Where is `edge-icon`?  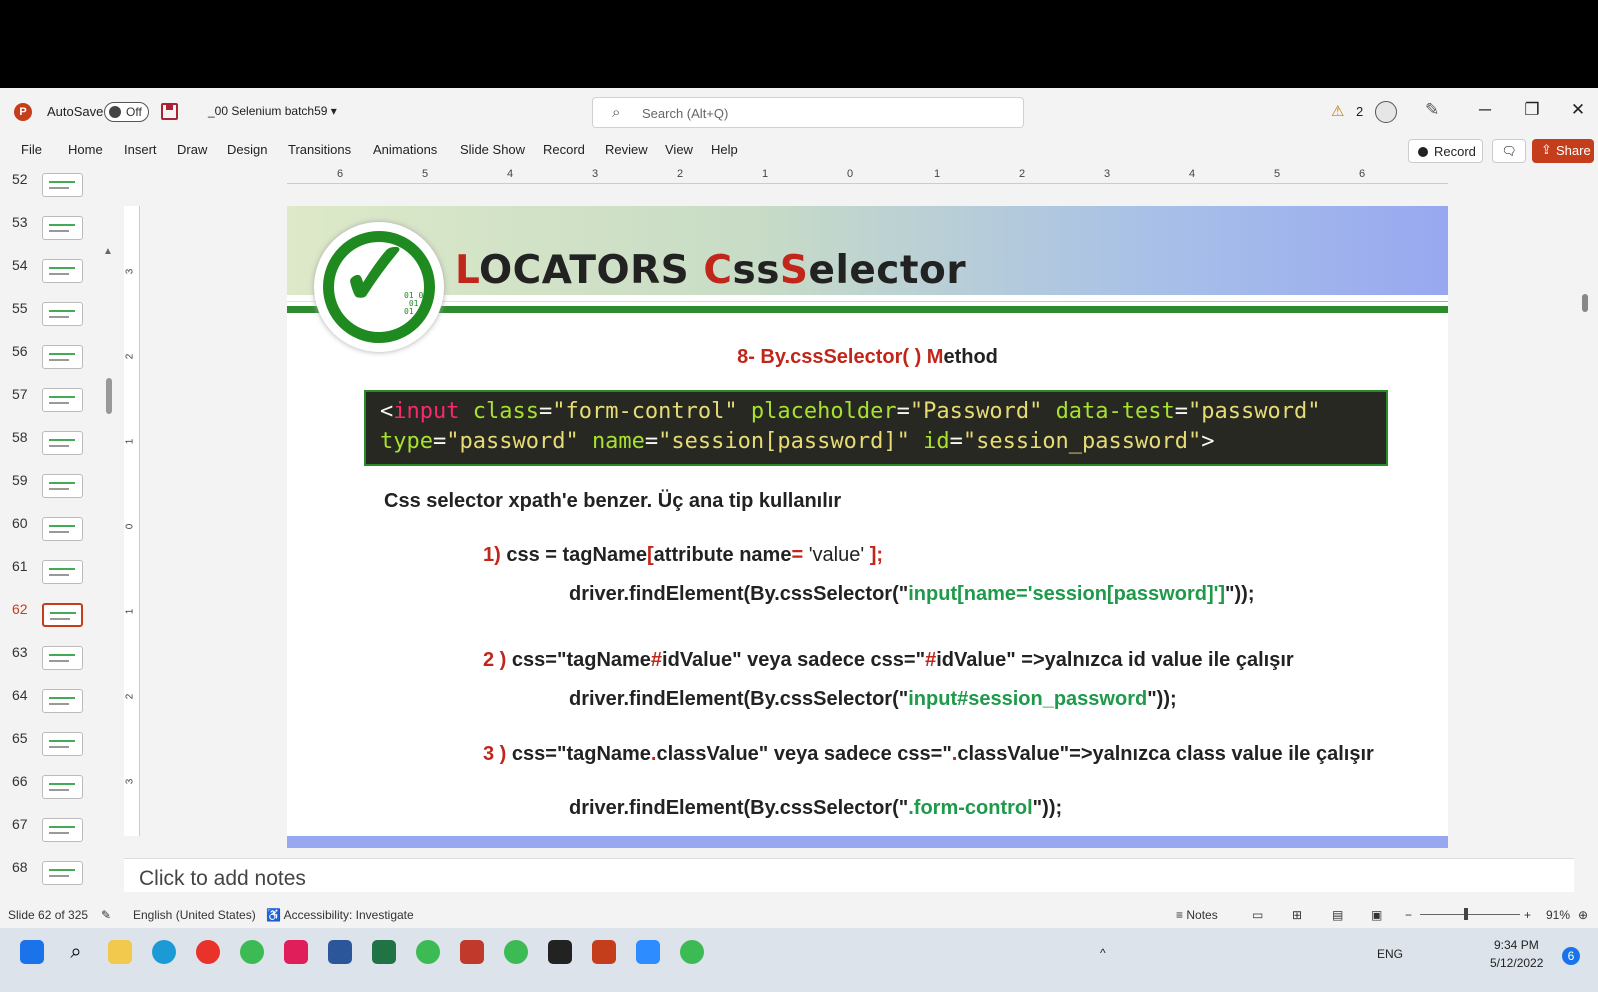
edge-icon is located at coordinates (164, 952).